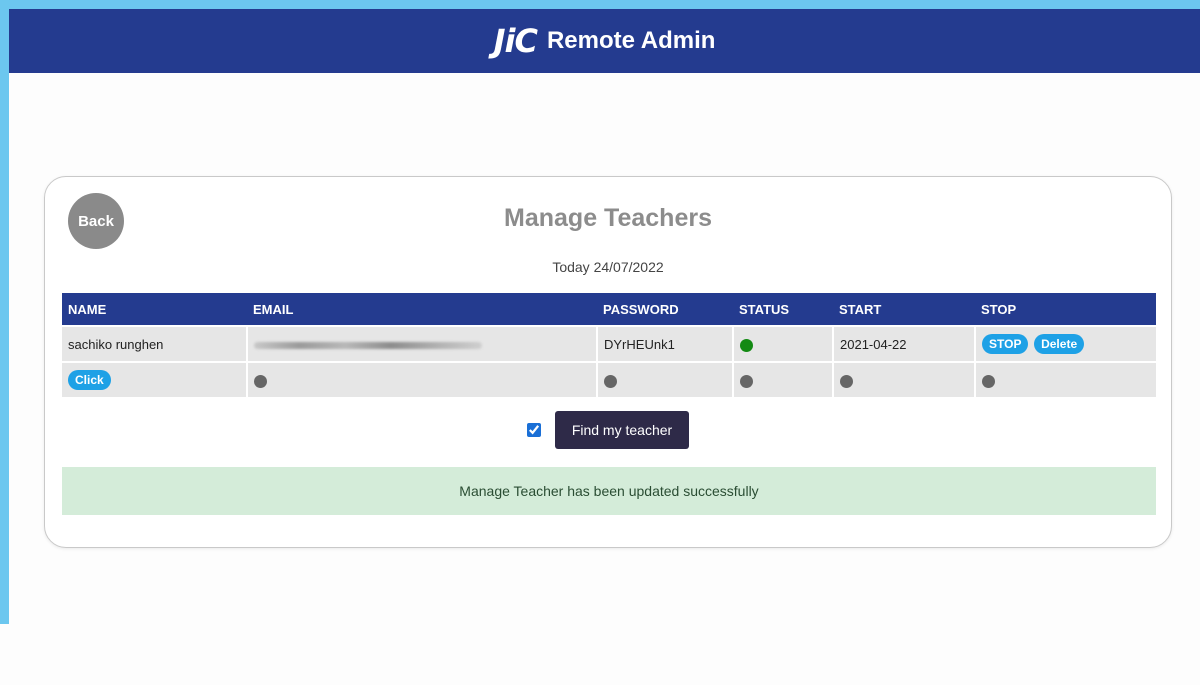 This screenshot has height=685, width=1200. What do you see at coordinates (155, 343) in the screenshot?
I see `teacher-name: sachiko runghen` at bounding box center [155, 343].